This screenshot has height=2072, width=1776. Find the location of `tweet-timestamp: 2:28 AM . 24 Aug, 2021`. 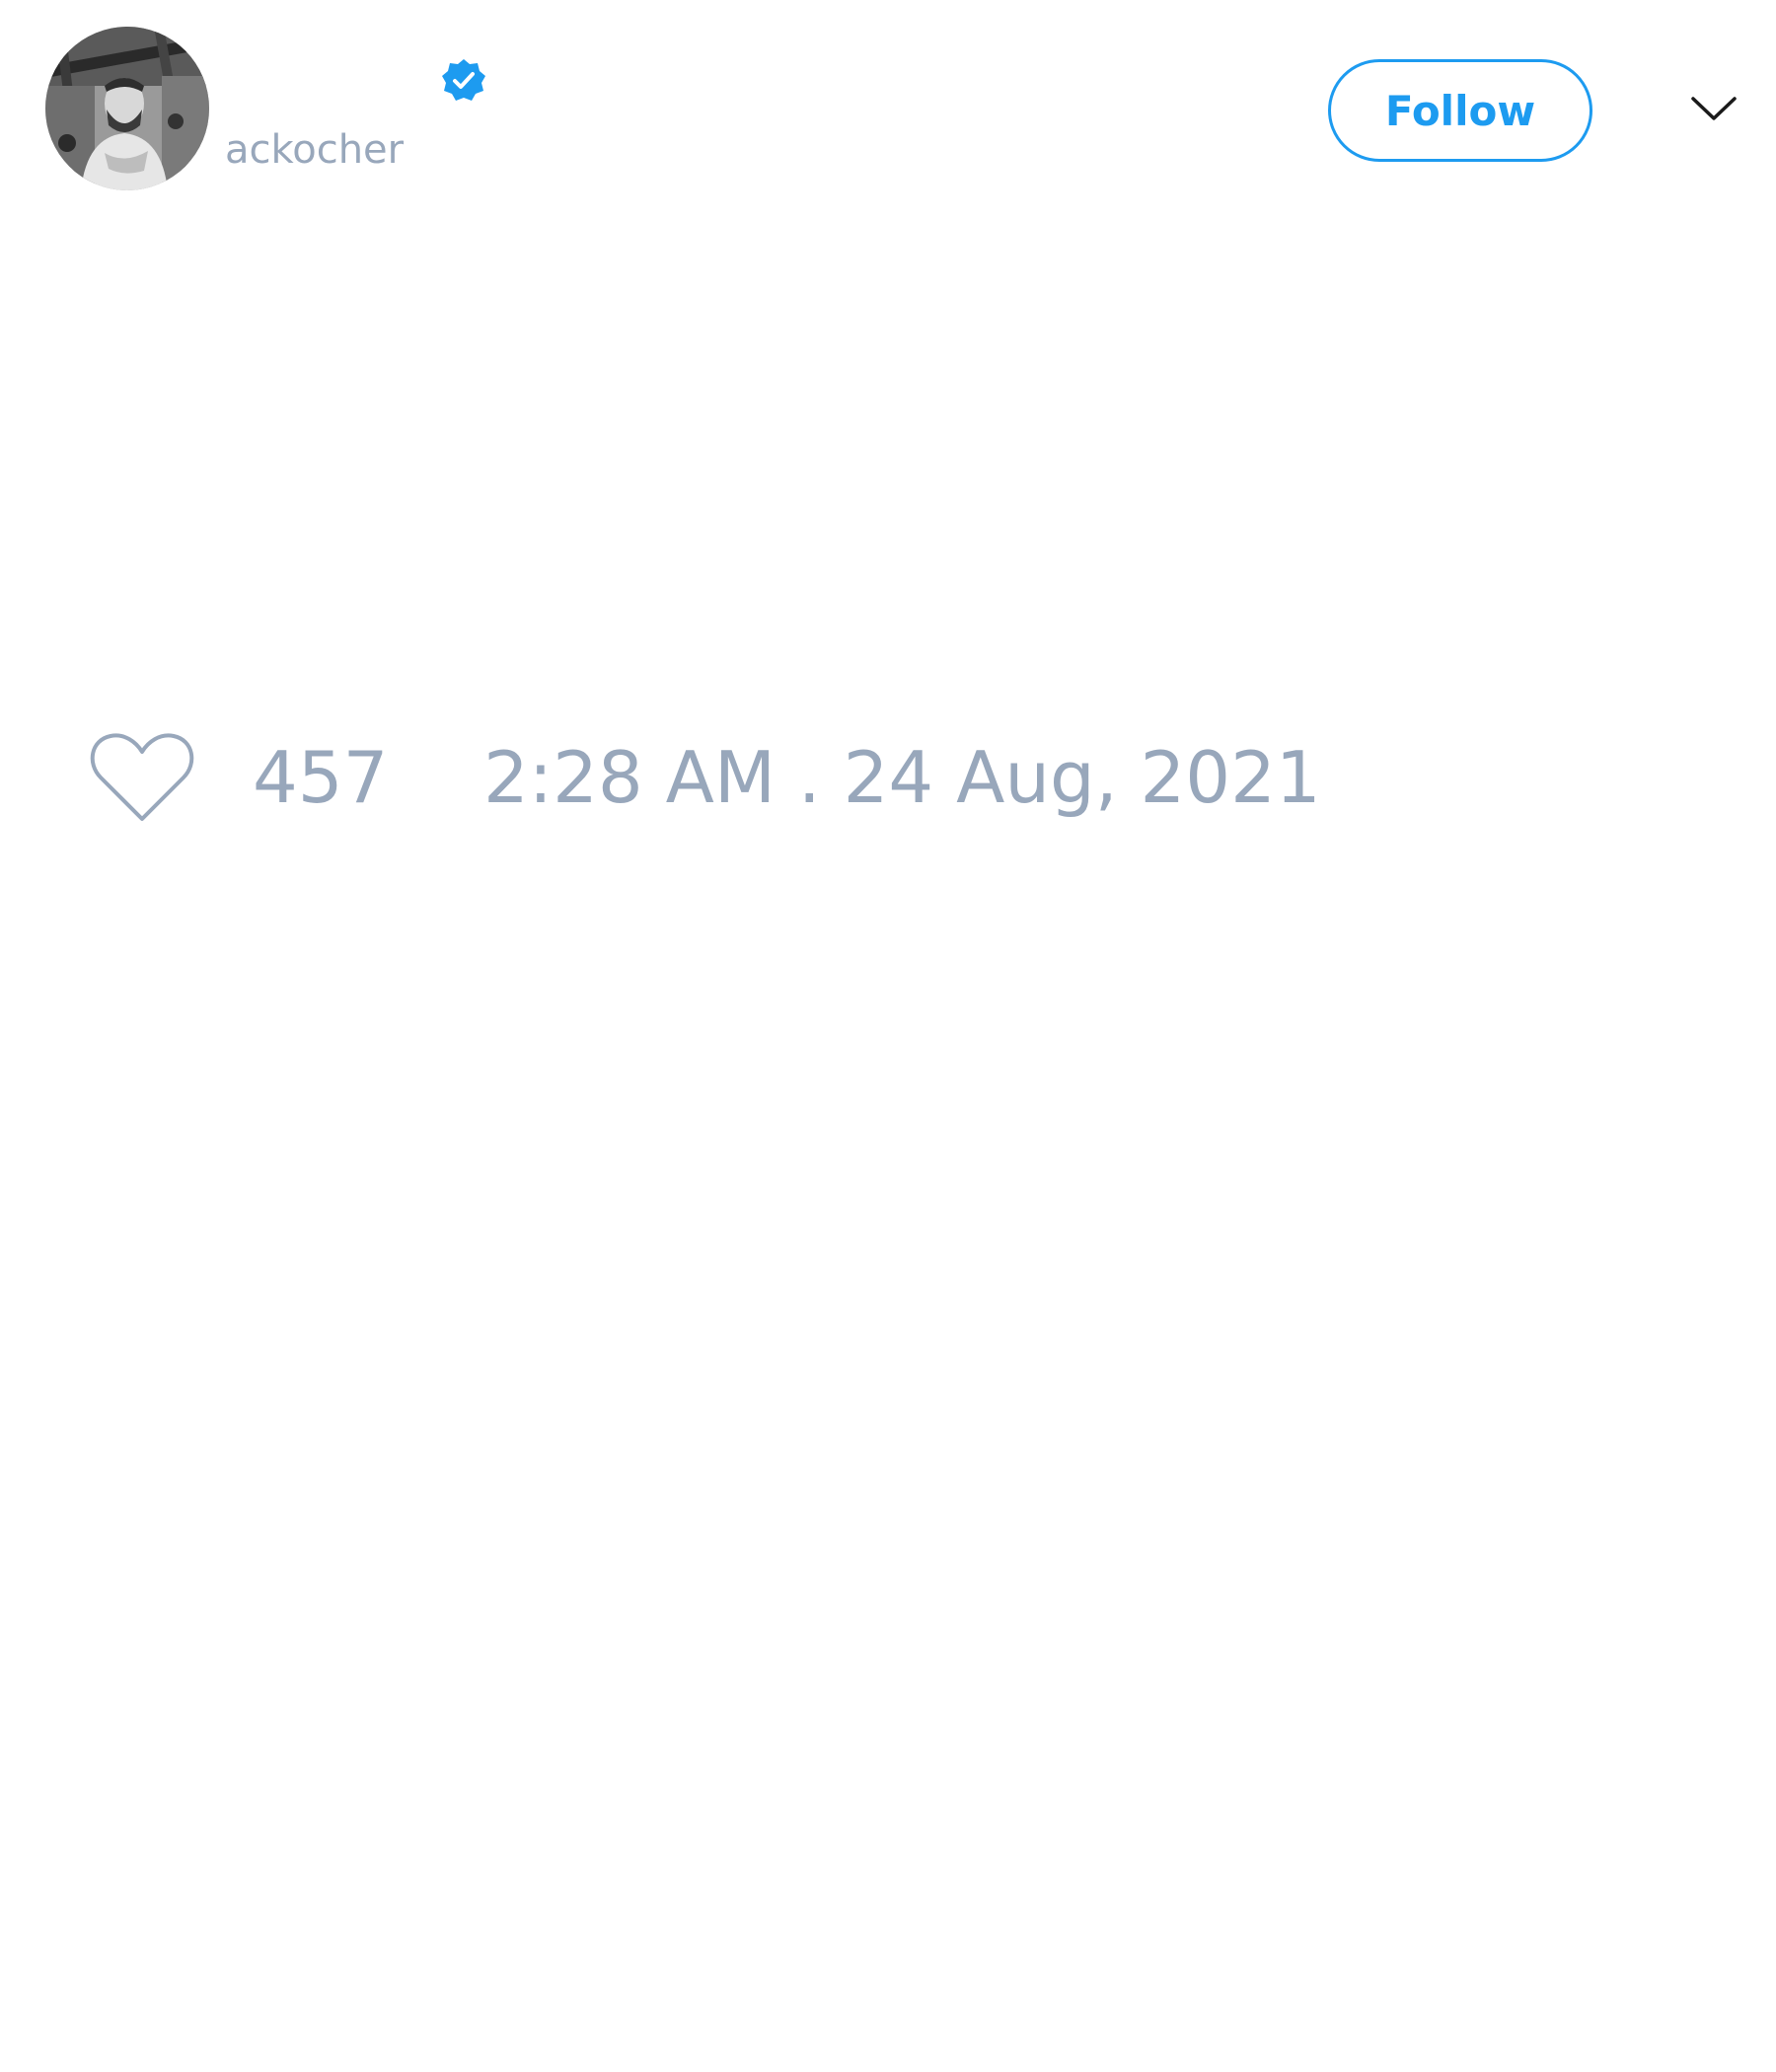

tweet-timestamp: 2:28 AM . 24 Aug, 2021 is located at coordinates (902, 777).